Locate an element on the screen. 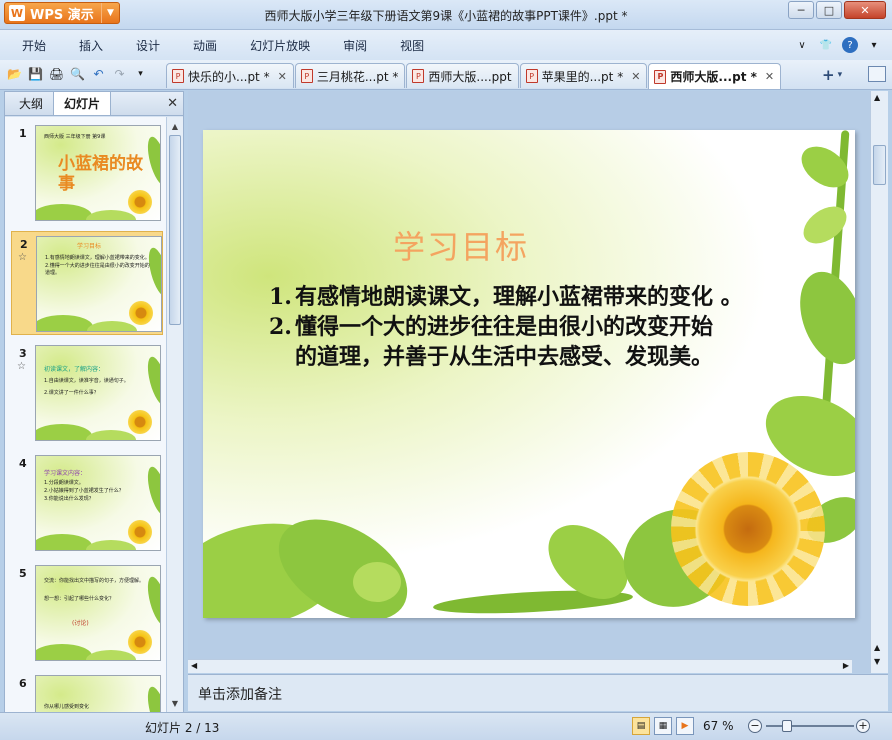  doc-tab-5-active: P 西师大版...pt * ✕ is located at coordinates (715, 76).